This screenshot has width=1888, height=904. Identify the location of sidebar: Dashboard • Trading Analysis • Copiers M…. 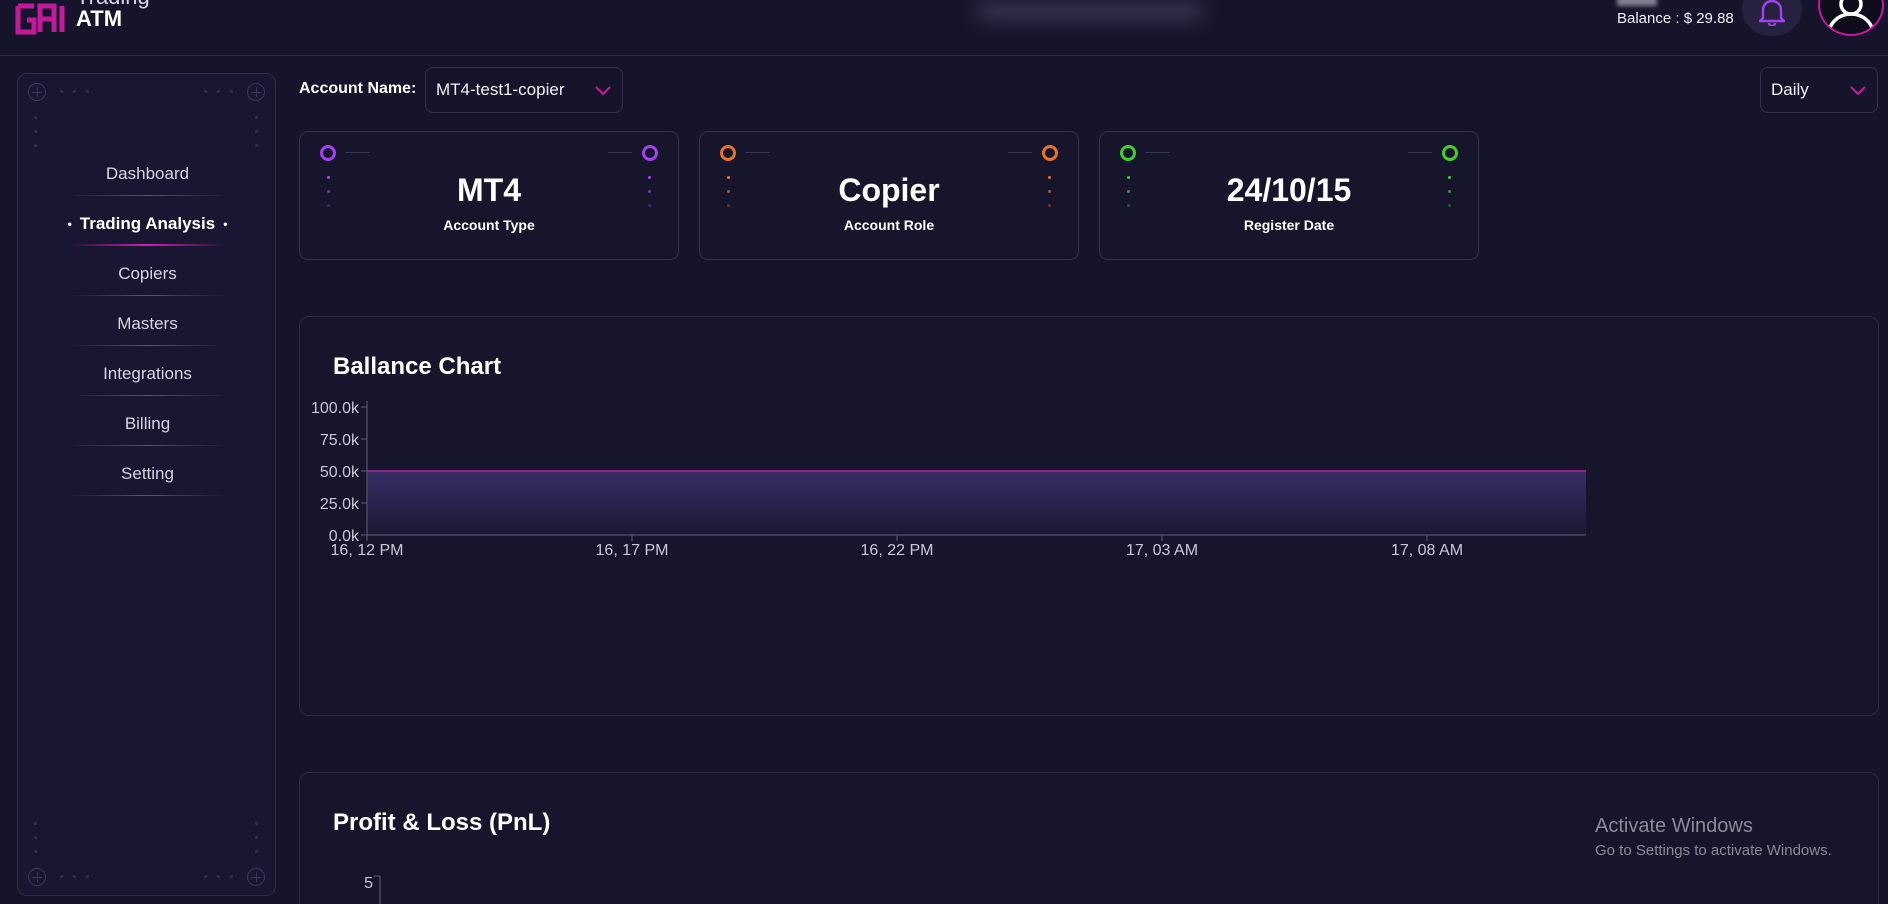
(146, 484).